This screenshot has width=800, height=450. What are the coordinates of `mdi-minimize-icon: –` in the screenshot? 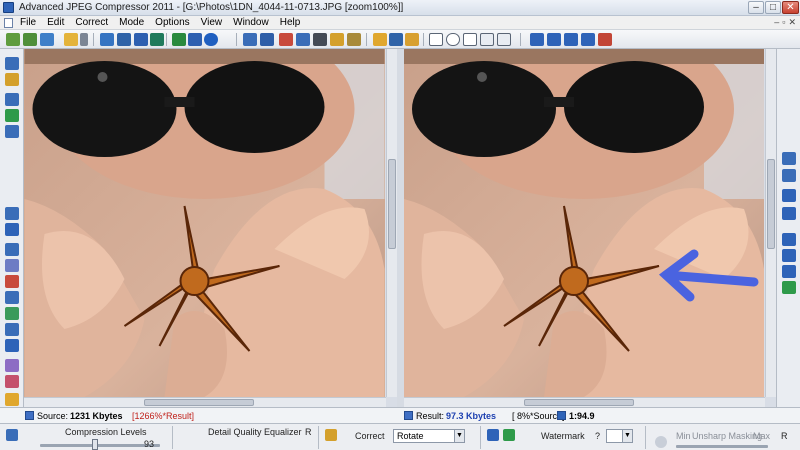 It's located at (776, 22).